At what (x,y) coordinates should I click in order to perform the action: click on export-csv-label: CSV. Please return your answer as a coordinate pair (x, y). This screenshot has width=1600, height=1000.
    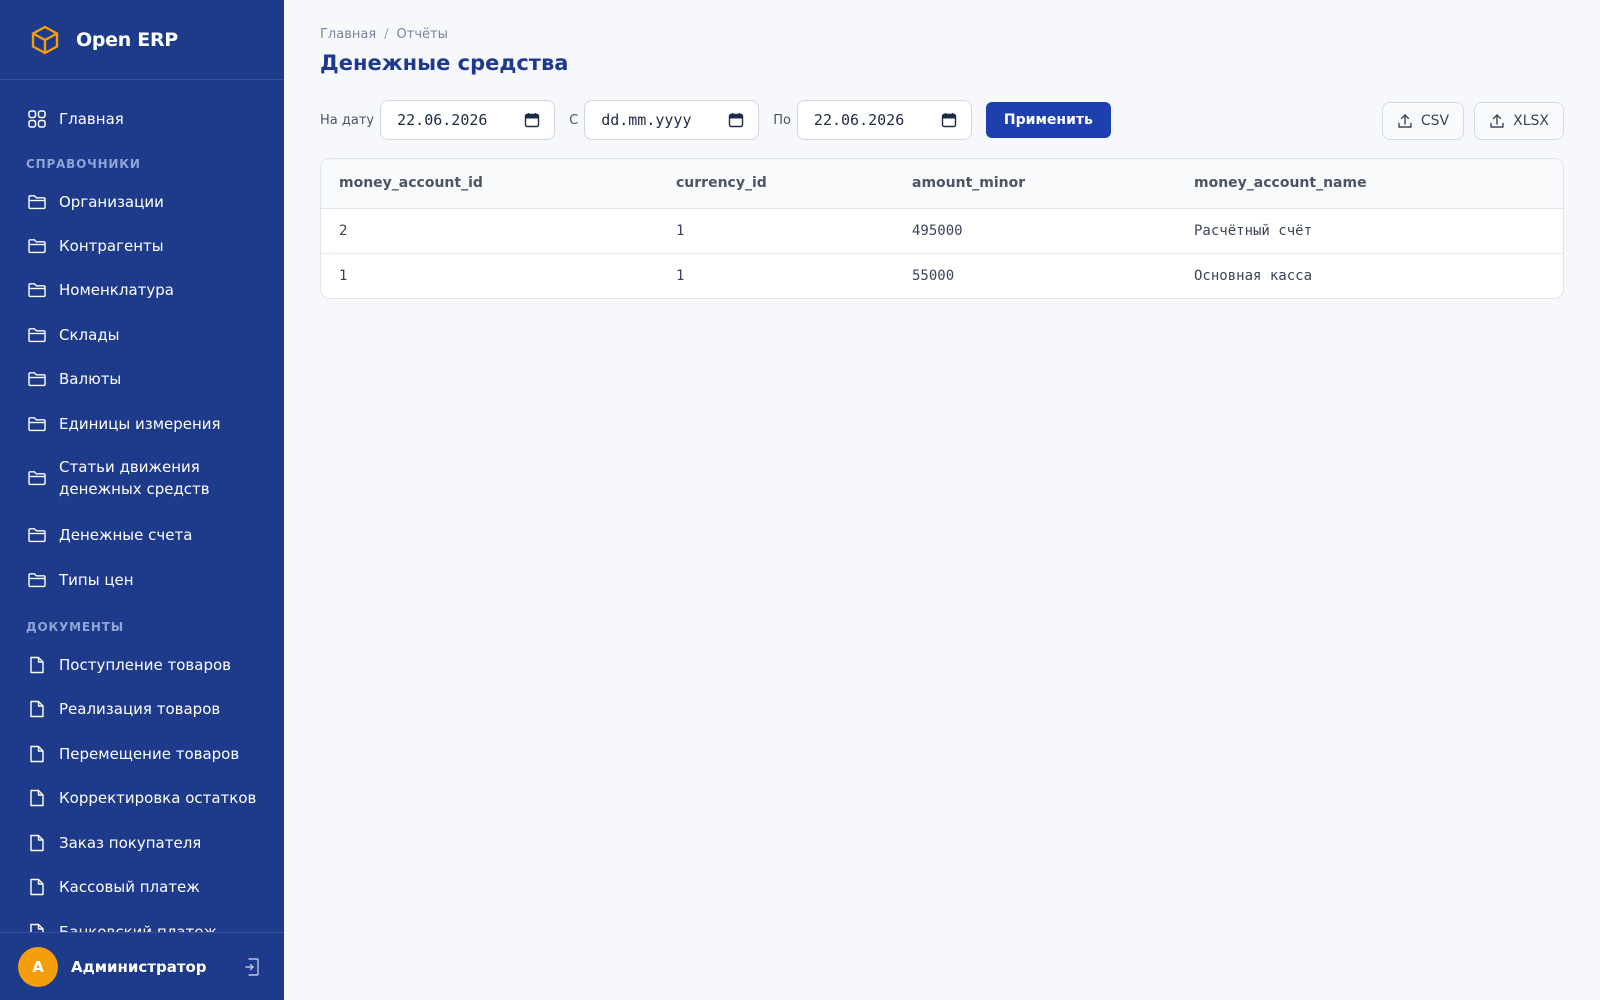
    Looking at the image, I should click on (1435, 121).